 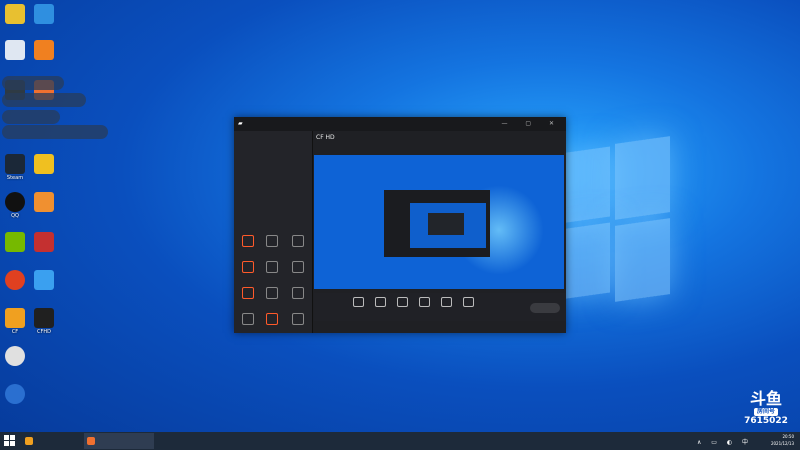 What do you see at coordinates (765, 412) in the screenshot?
I see `room-tag: 房间号` at bounding box center [765, 412].